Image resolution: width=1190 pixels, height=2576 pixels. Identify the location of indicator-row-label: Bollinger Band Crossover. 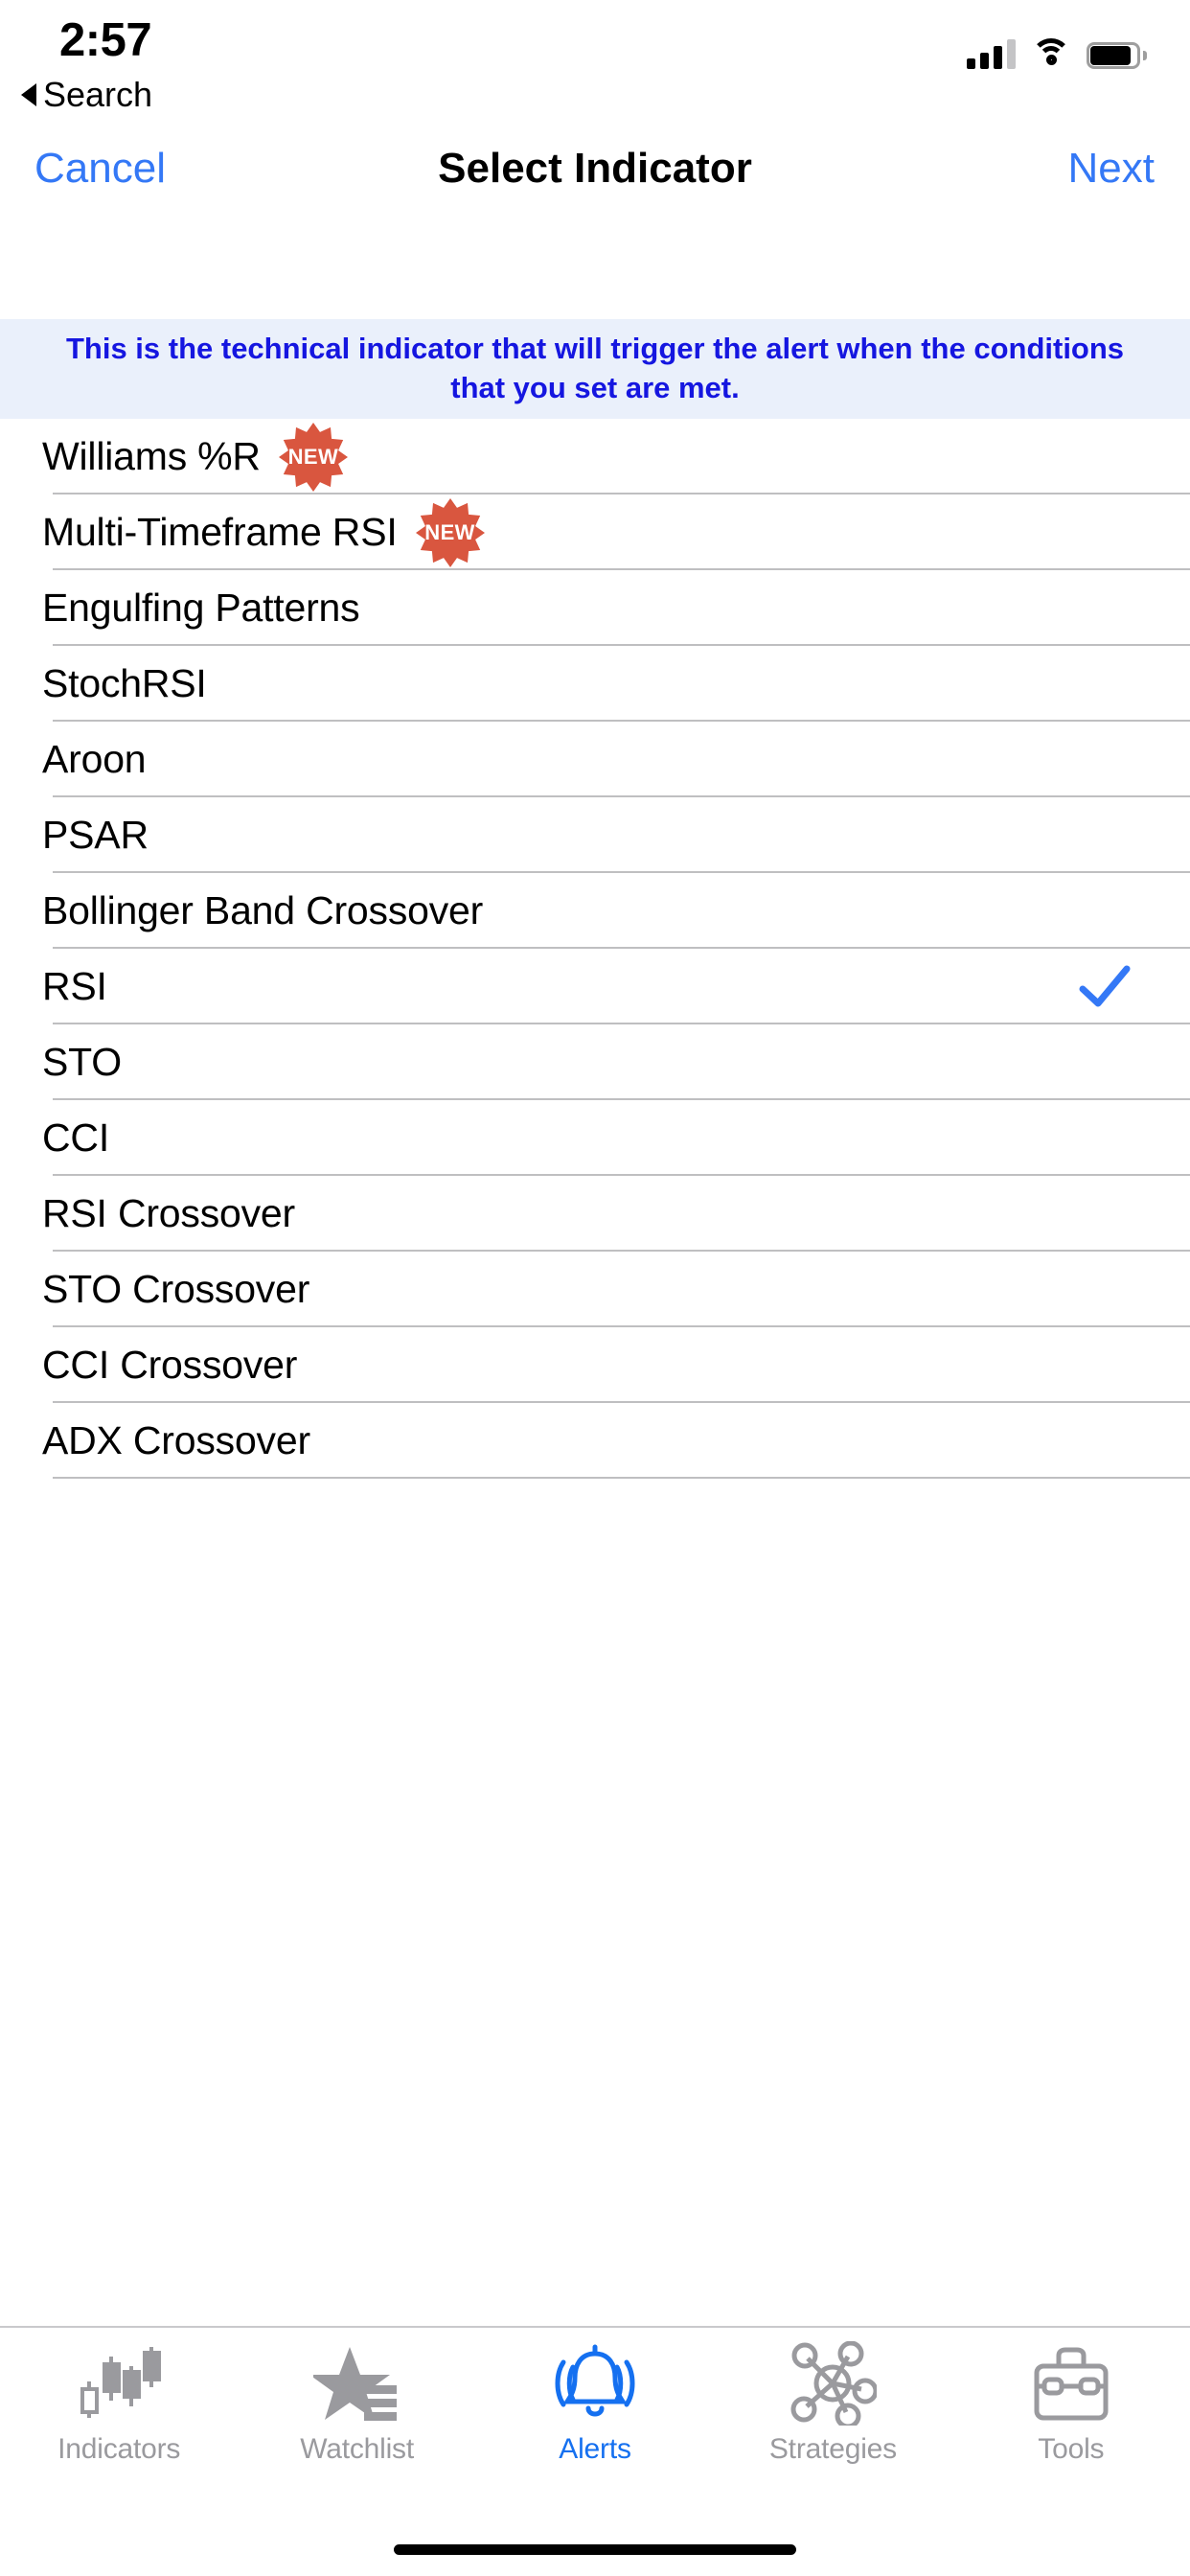
(263, 910).